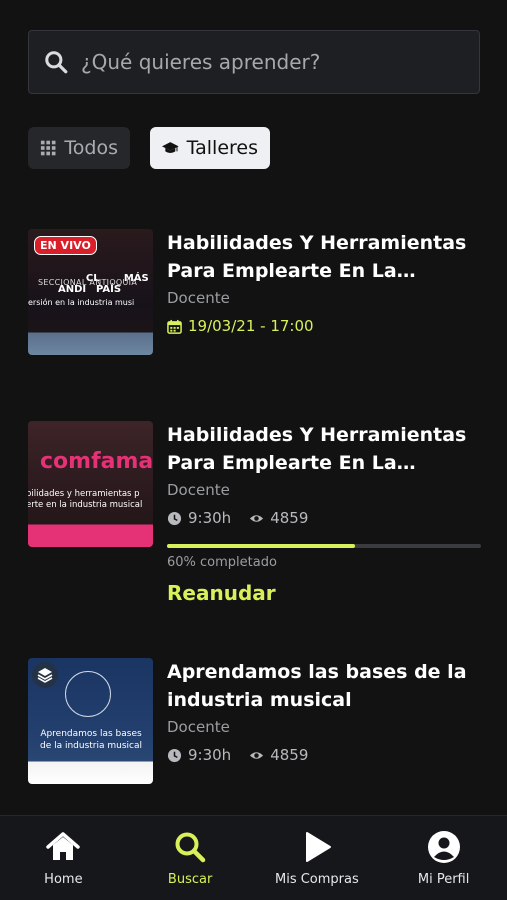 The height and width of the screenshot is (900, 507). I want to click on nav-purchases-label: Mis Compras, so click(316, 879).